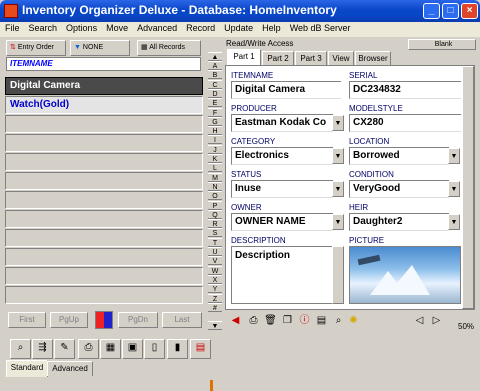 Image resolution: width=480 pixels, height=391 pixels. Describe the element at coordinates (156, 27) in the screenshot. I see `menu-advanced: Advanced` at that location.